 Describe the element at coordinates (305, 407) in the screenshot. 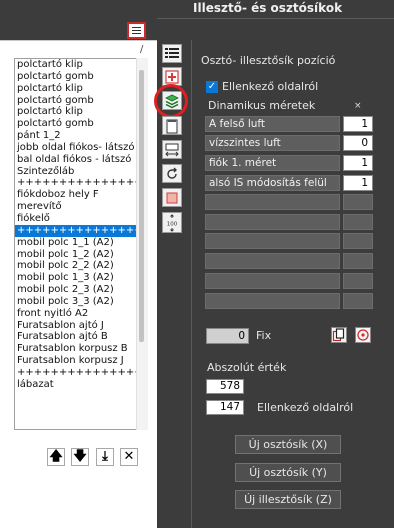

I see `opposite-value-label: Ellenkező oldalról` at that location.